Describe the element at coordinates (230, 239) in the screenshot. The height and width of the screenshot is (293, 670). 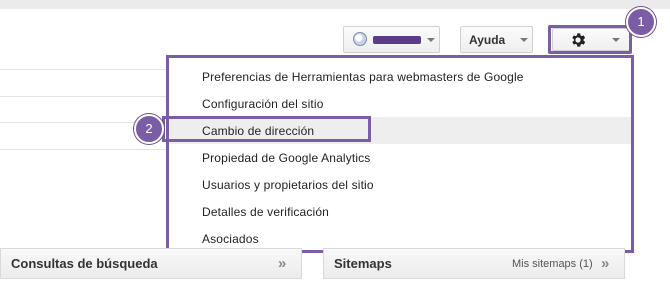
I see `menu-item-label: Asociados` at that location.